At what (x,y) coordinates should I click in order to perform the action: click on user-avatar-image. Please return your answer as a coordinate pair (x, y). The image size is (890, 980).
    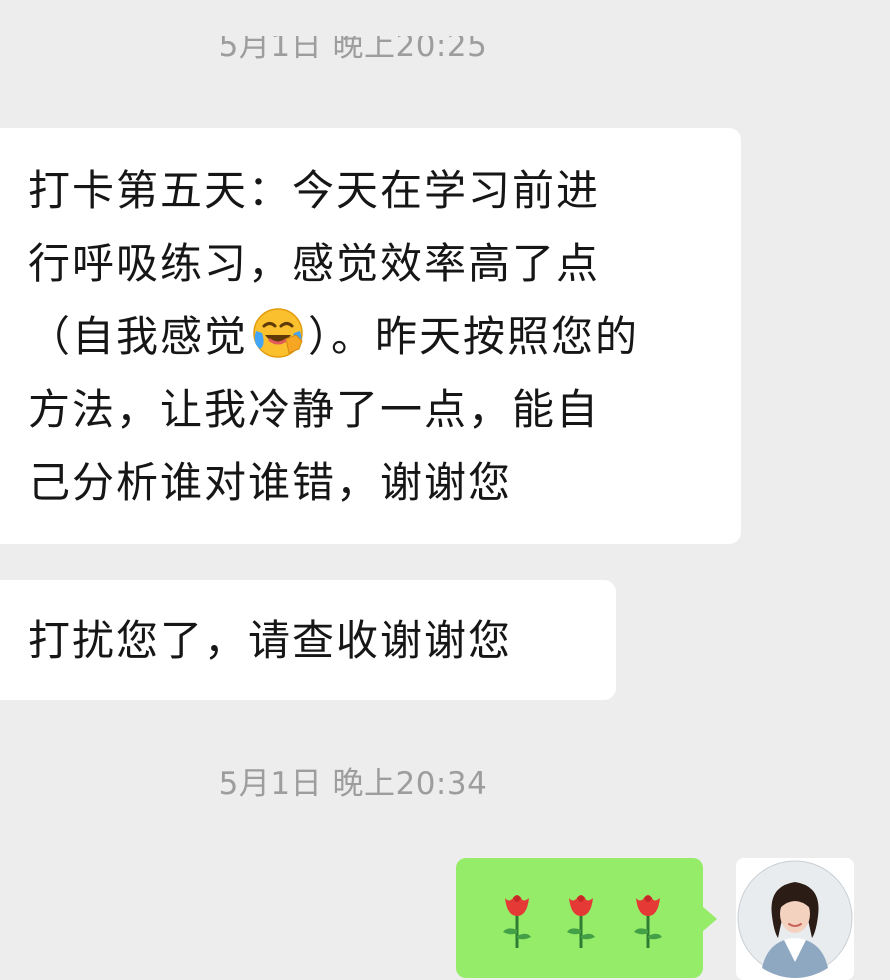
    Looking at the image, I should click on (795, 919).